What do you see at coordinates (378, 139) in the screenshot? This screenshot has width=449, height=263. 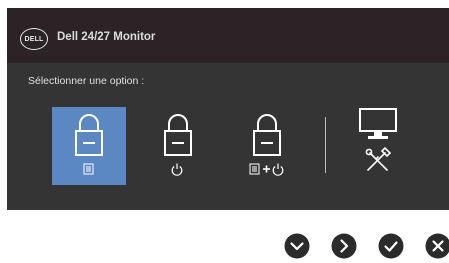 I see `monitor-tools-icon` at bounding box center [378, 139].